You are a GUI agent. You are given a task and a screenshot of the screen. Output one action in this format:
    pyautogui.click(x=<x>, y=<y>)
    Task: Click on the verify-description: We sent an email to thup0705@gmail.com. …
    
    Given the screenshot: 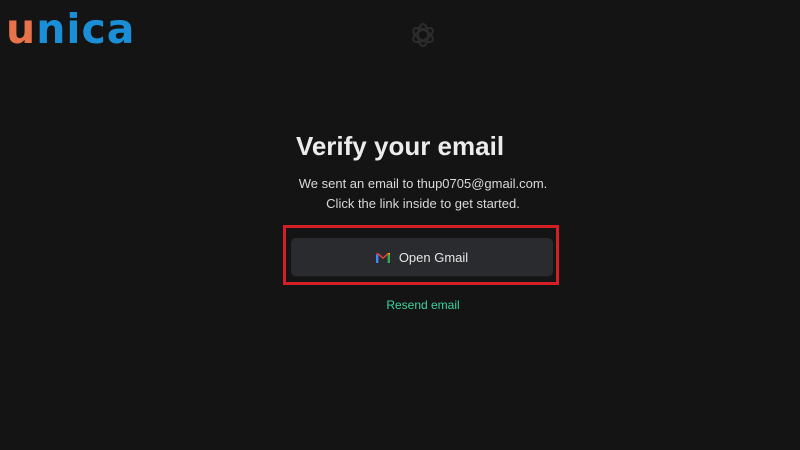 What is the action you would take?
    pyautogui.click(x=400, y=194)
    